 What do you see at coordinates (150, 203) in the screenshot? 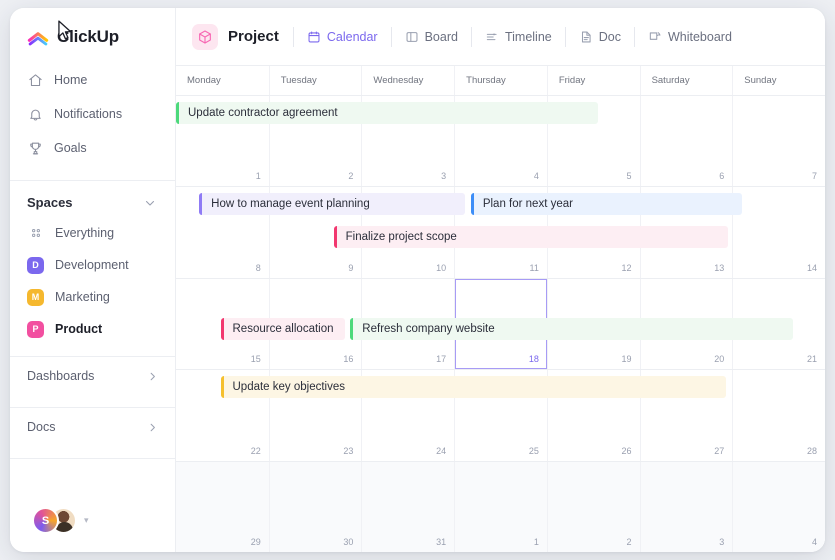
I see `chevron-down-icon` at bounding box center [150, 203].